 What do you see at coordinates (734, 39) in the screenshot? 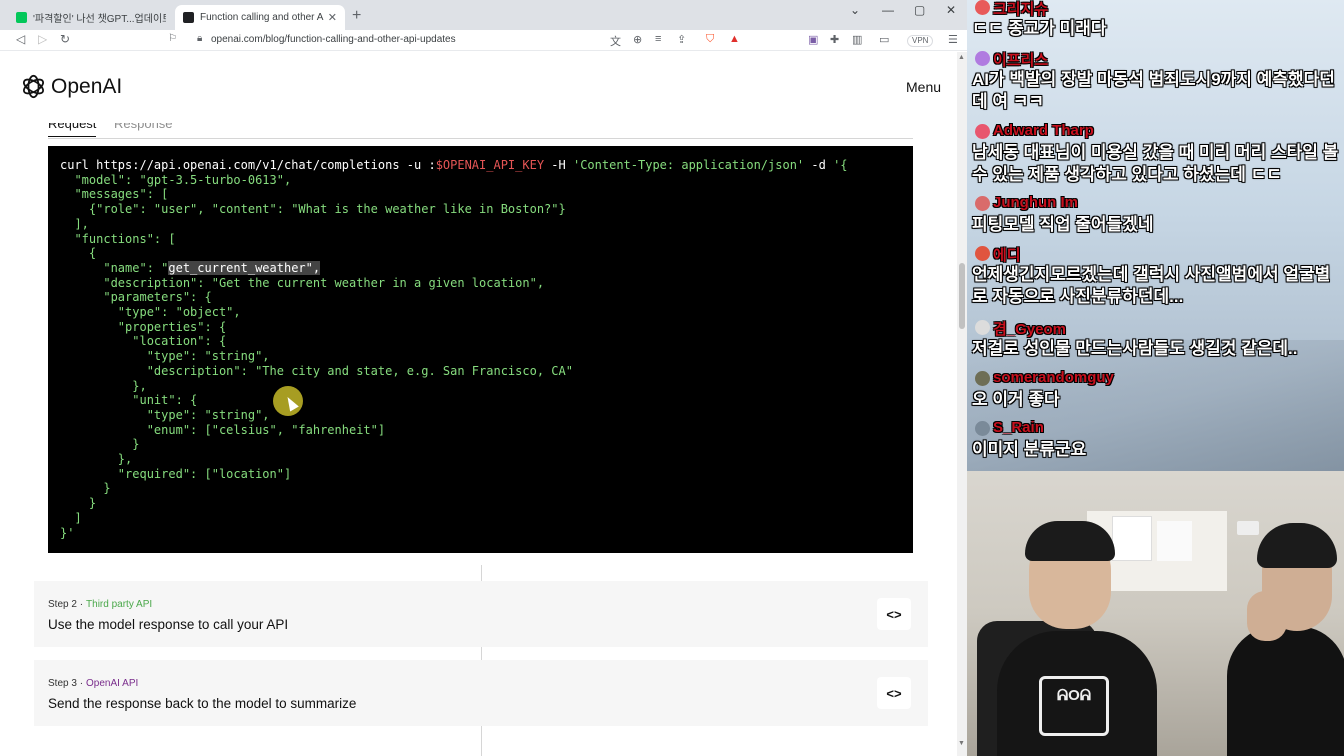
I see `brave-rewards-icon: ▲` at bounding box center [734, 39].